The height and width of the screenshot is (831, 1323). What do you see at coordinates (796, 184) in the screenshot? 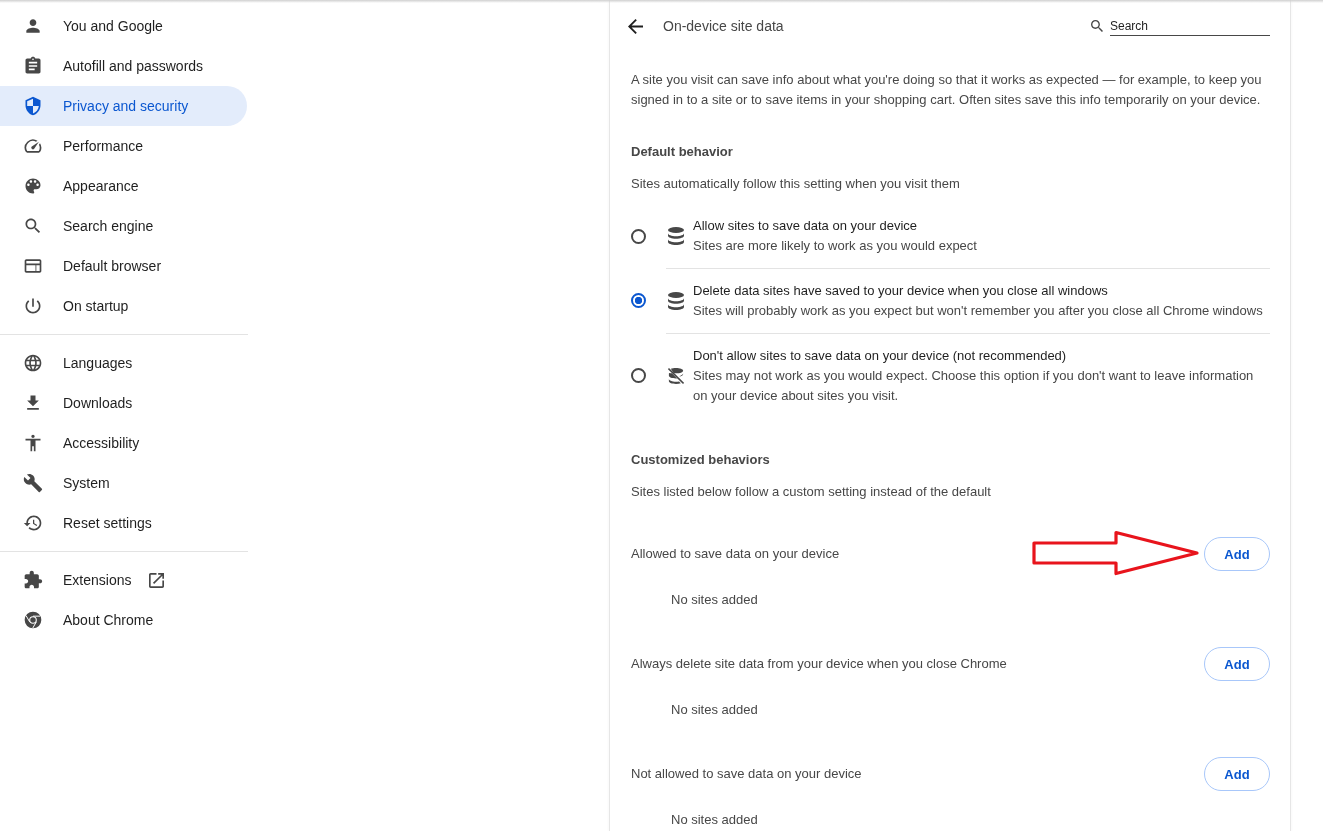
I see `section-subtitle: Sites automatically follow this setting when you visit them` at bounding box center [796, 184].